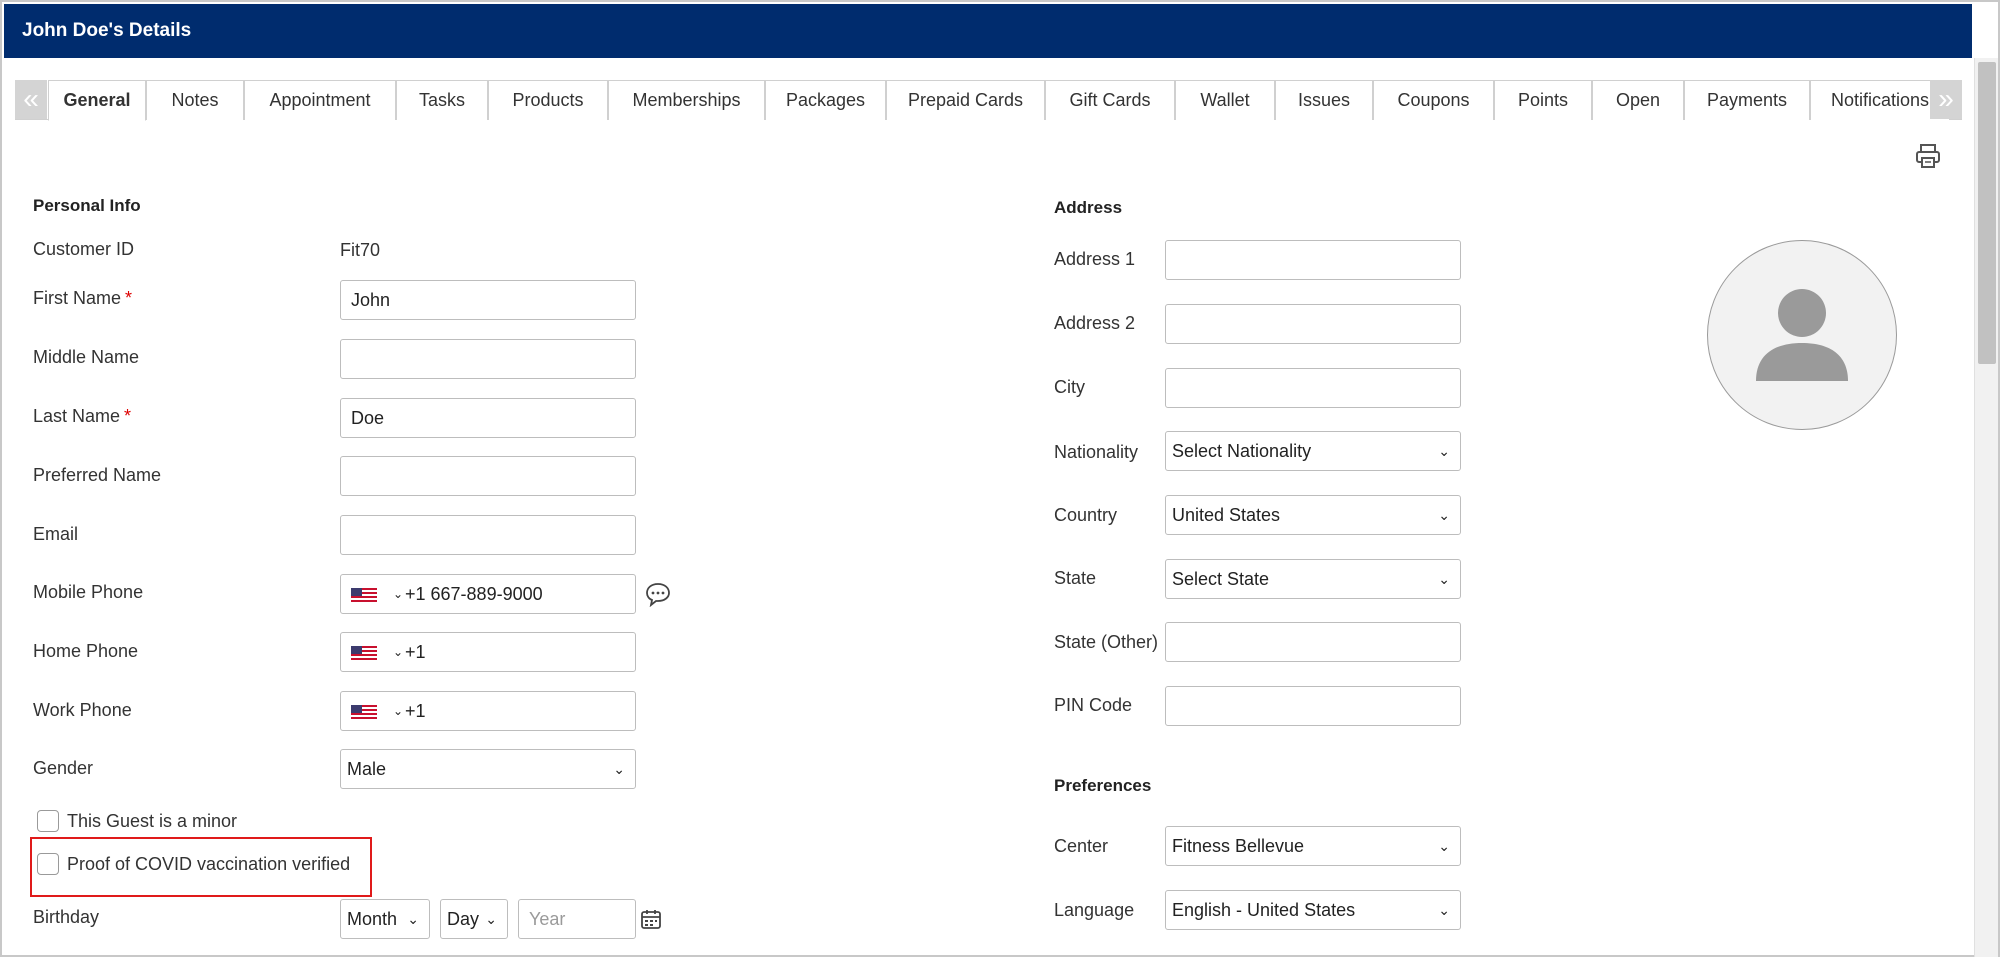 The image size is (2000, 957). I want to click on customer-id-value: Fit70, so click(360, 250).